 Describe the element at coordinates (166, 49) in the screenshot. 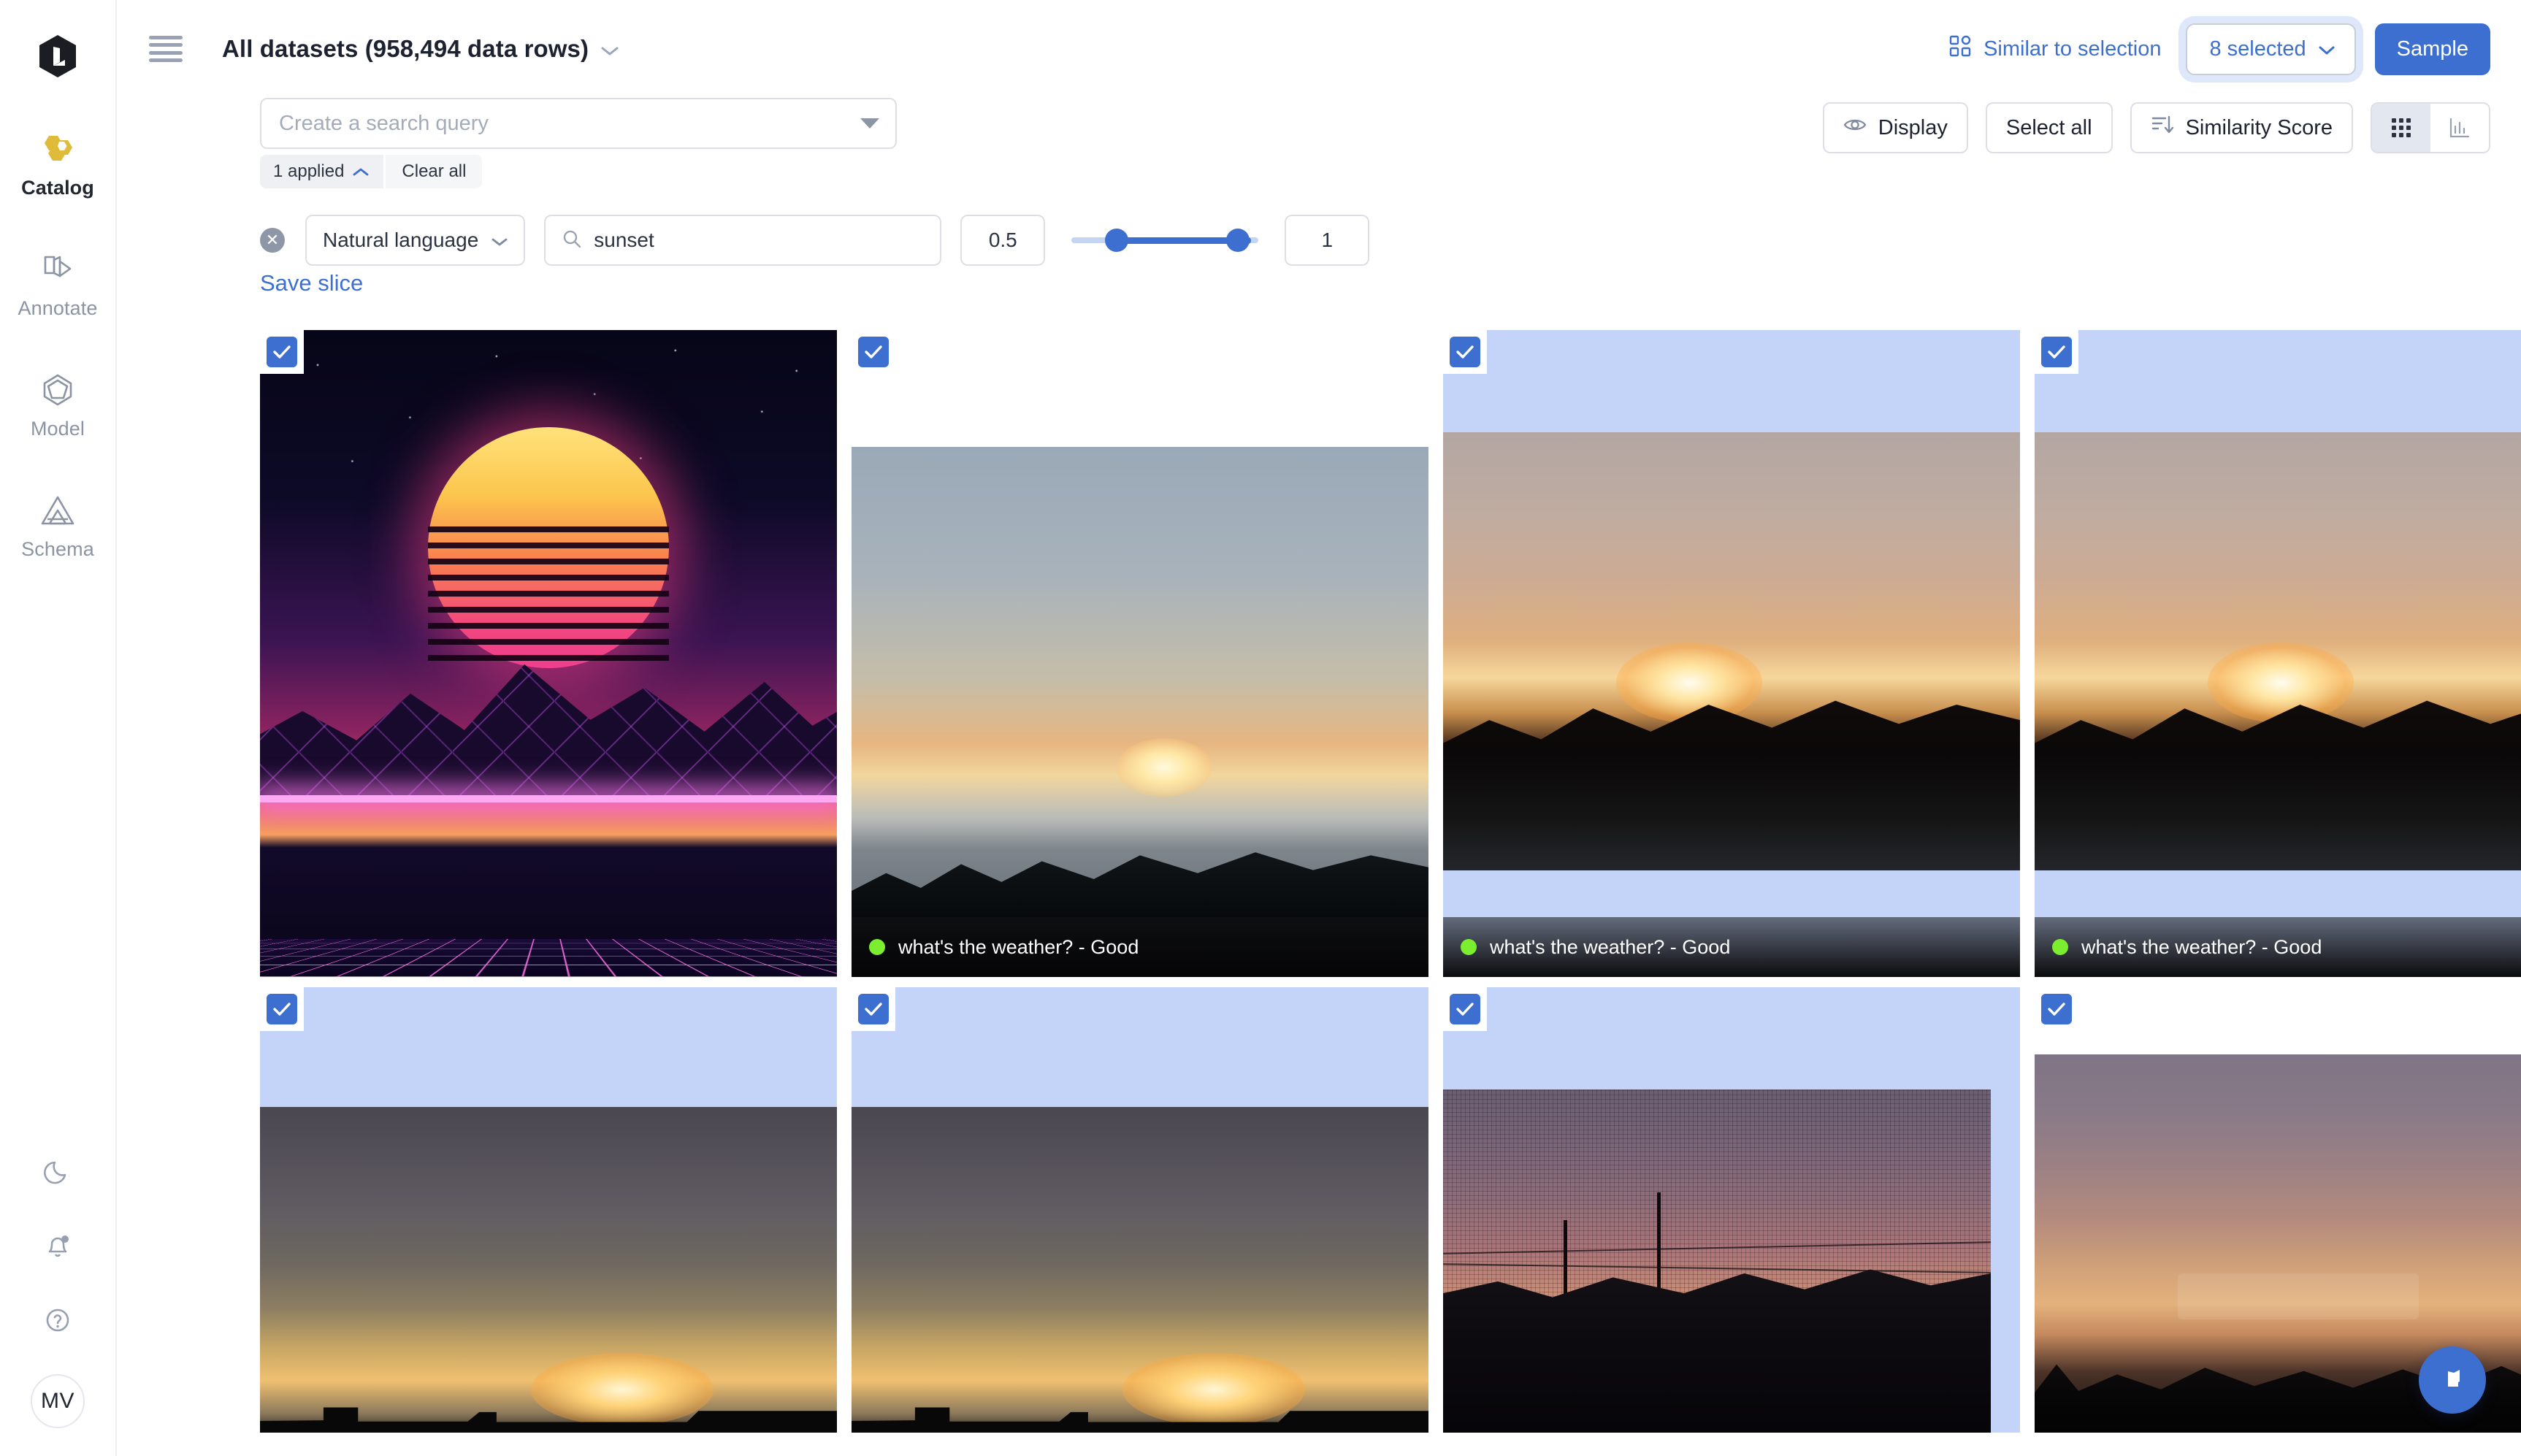

I see `hamburger-menu-icon` at that location.